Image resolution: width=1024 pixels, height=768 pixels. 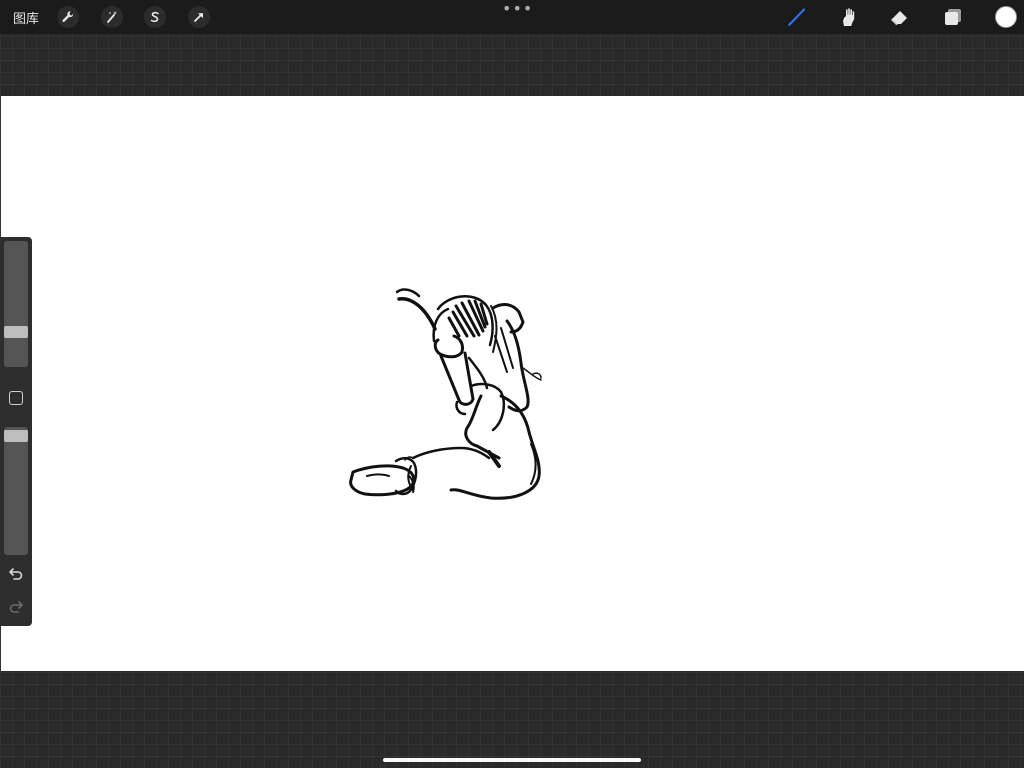 I want to click on undo-icon, so click(x=16, y=574).